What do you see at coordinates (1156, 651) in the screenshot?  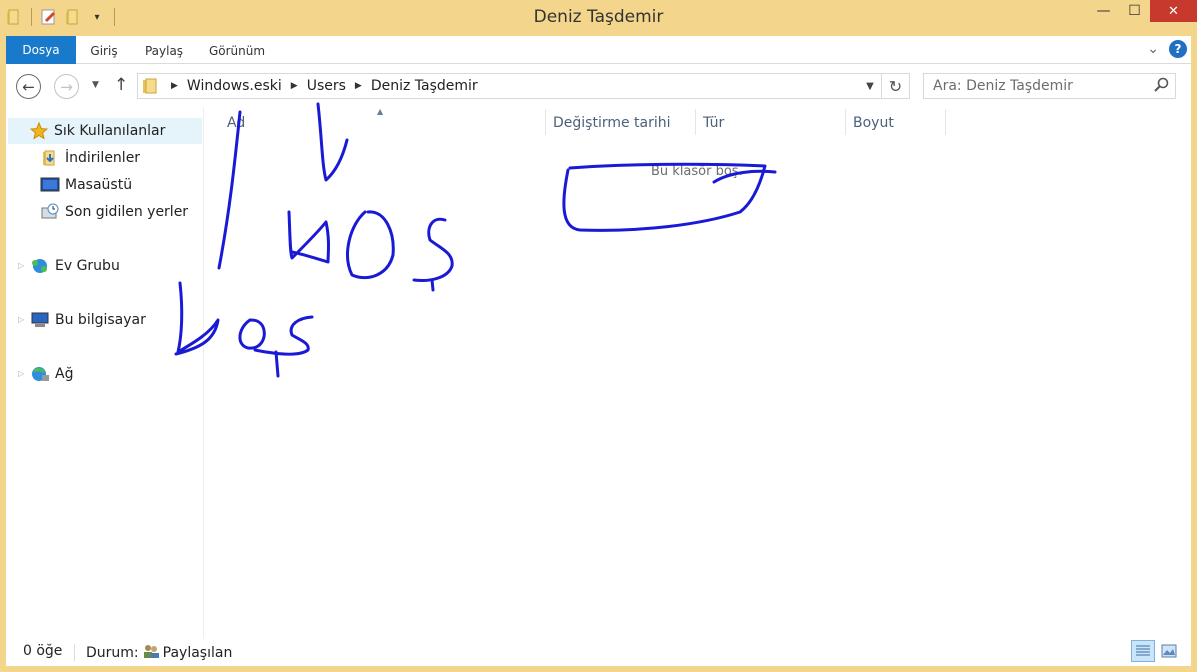 I see `view-toggle` at bounding box center [1156, 651].